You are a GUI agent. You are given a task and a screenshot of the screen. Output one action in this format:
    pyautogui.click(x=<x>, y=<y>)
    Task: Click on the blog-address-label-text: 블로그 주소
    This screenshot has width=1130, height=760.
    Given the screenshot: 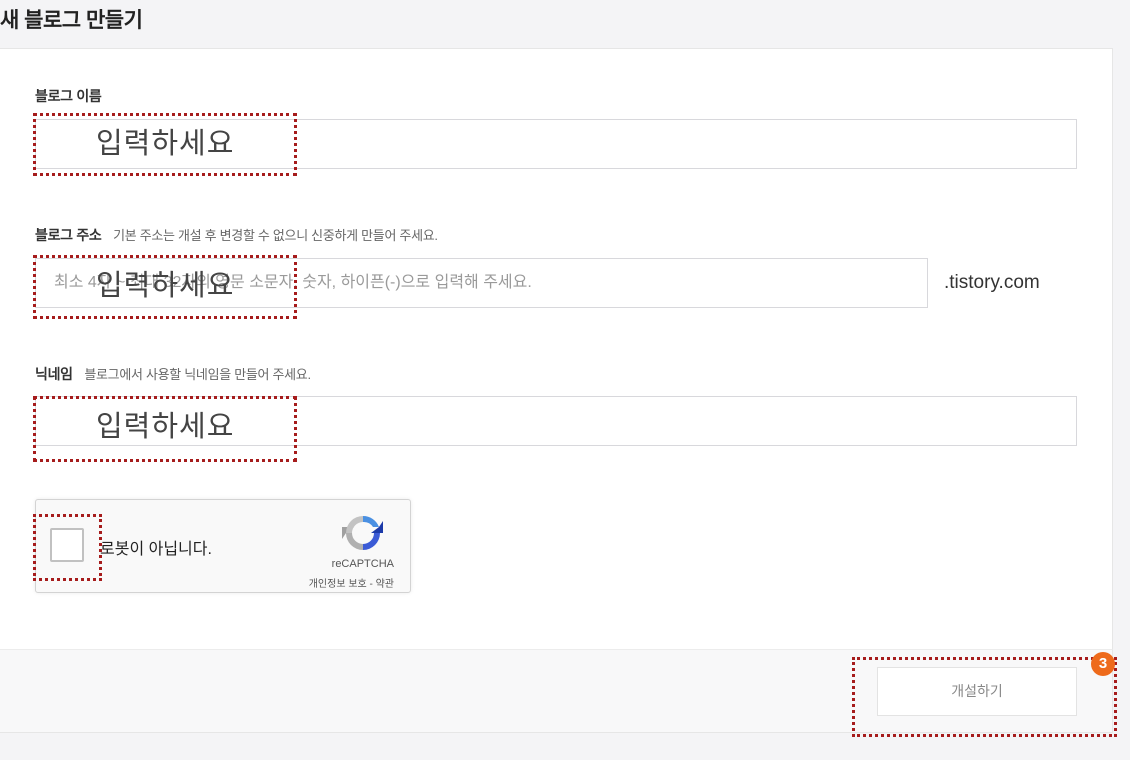 What is the action you would take?
    pyautogui.click(x=68, y=235)
    